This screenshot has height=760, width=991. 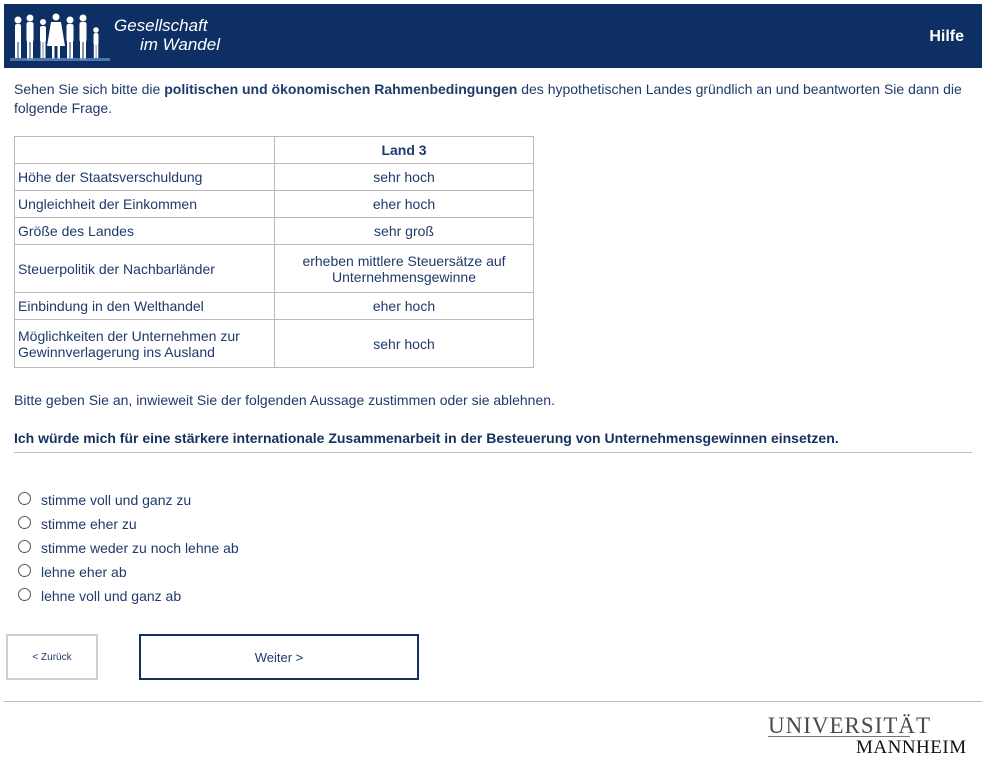 What do you see at coordinates (144, 268) in the screenshot?
I see `row-label: Steuerpolitik der Nachbarländer` at bounding box center [144, 268].